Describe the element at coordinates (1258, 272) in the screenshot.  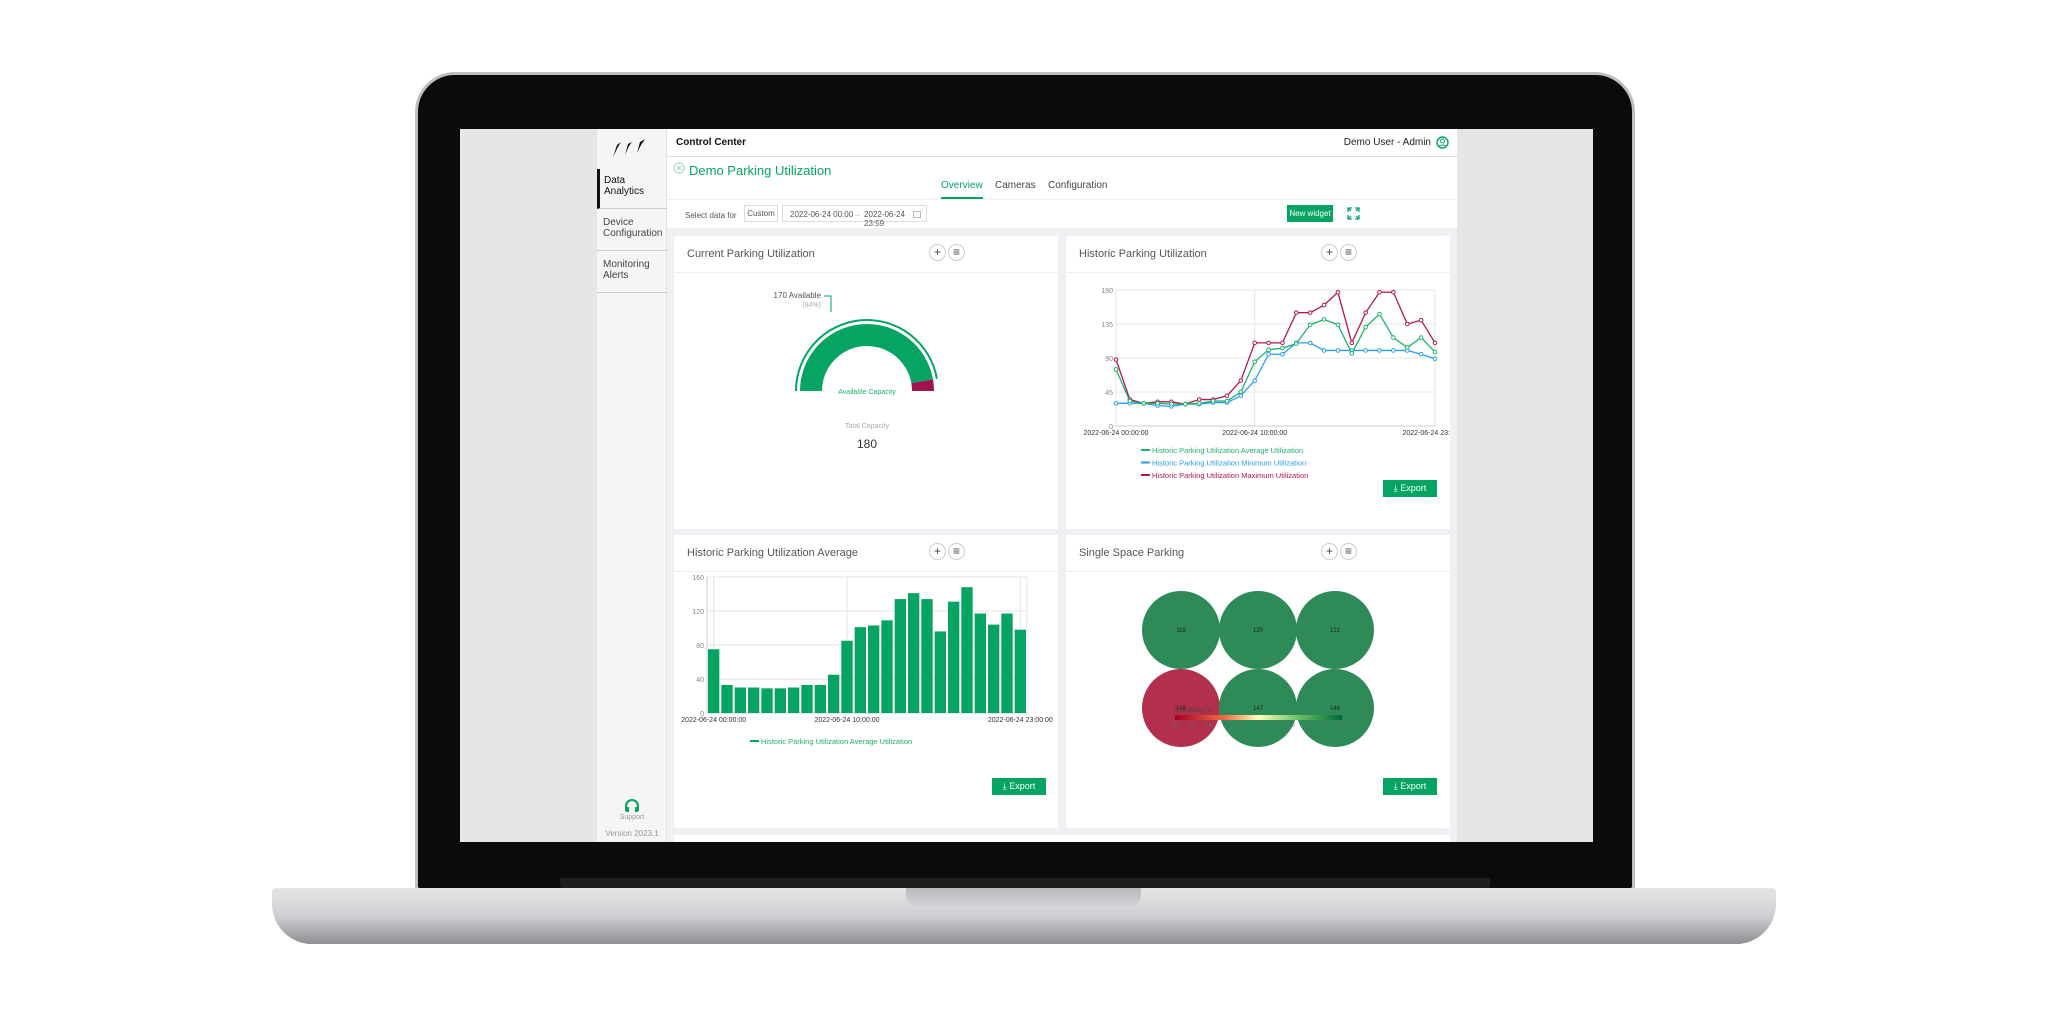
I see `divider` at that location.